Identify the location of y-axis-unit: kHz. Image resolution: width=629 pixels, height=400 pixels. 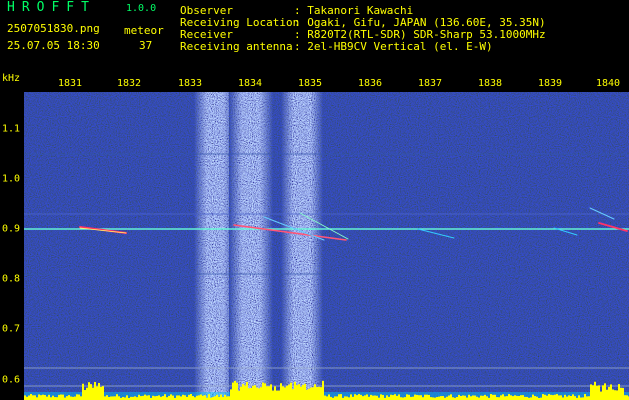
(11, 78).